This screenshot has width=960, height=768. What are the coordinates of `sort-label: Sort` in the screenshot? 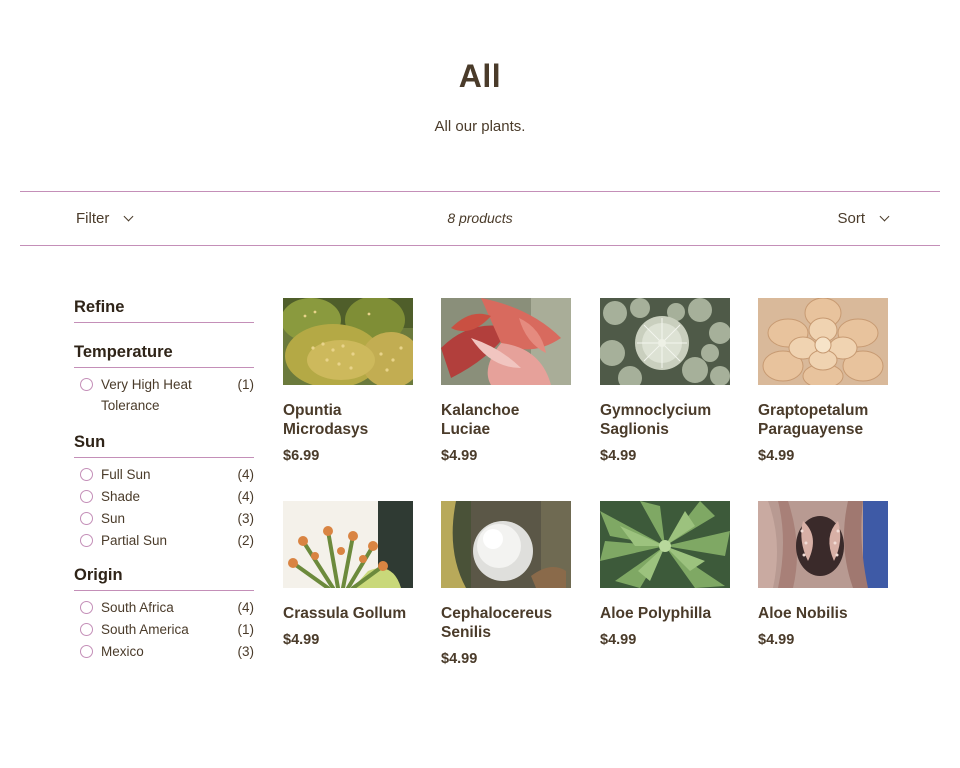 It's located at (851, 218).